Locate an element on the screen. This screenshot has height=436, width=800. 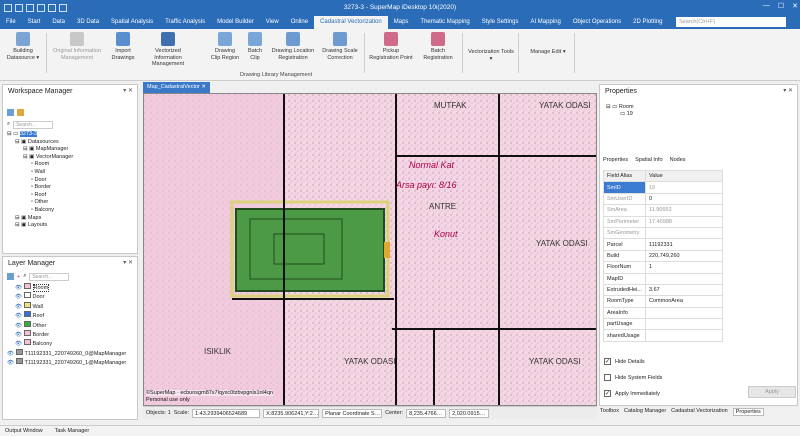
layer-item: 👁 T11192331_220749260_0@MapManager is located at coordinates (72, 353).